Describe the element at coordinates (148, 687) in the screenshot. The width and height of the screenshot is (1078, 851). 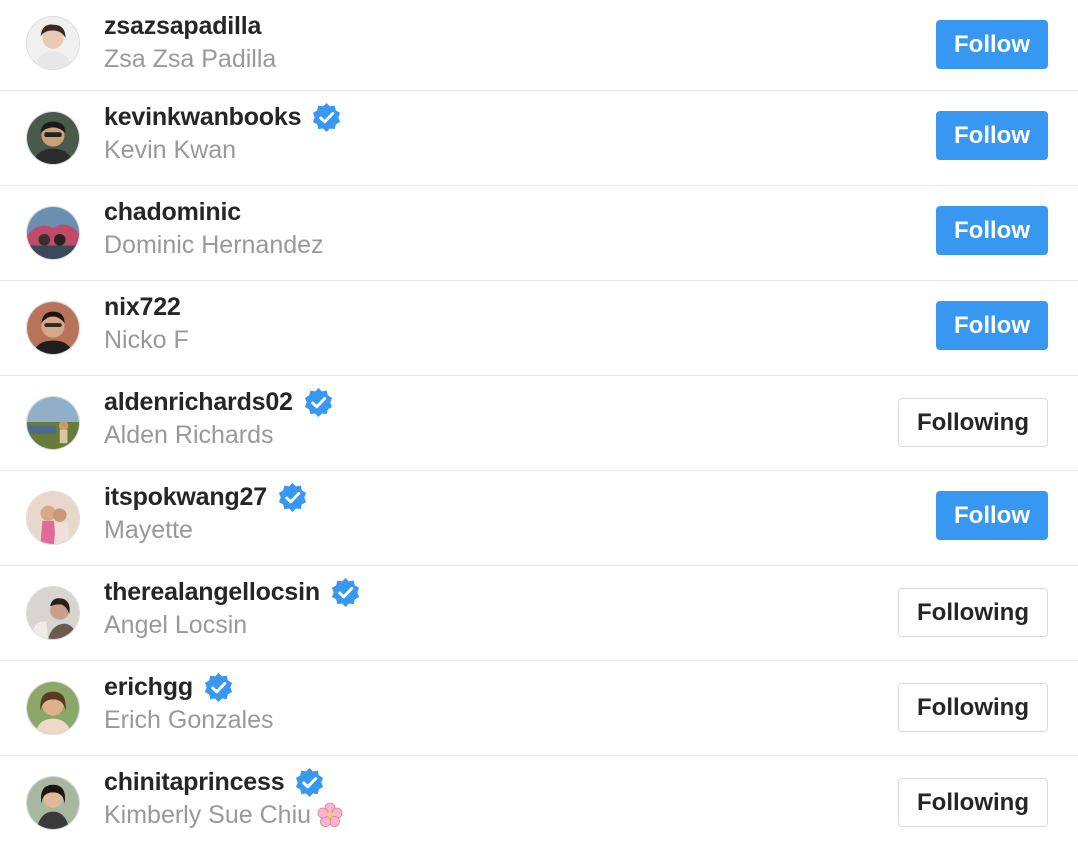
I see `username: erichgg` at that location.